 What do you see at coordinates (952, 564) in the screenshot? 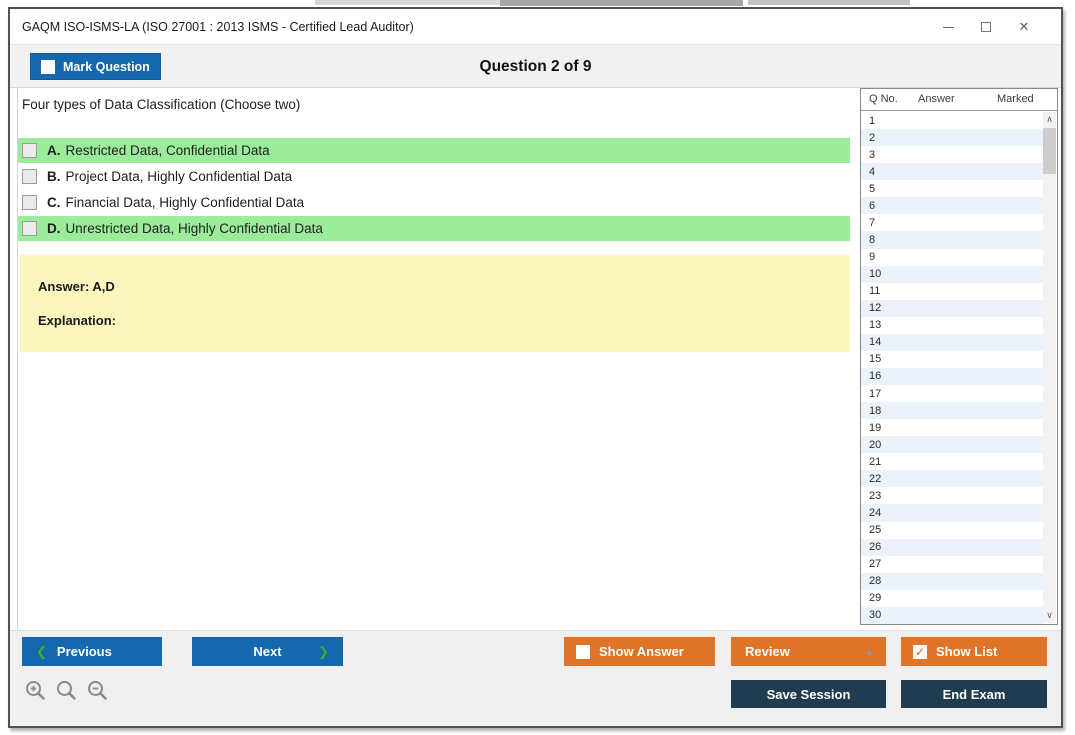
I see `question-list-row: 27` at bounding box center [952, 564].